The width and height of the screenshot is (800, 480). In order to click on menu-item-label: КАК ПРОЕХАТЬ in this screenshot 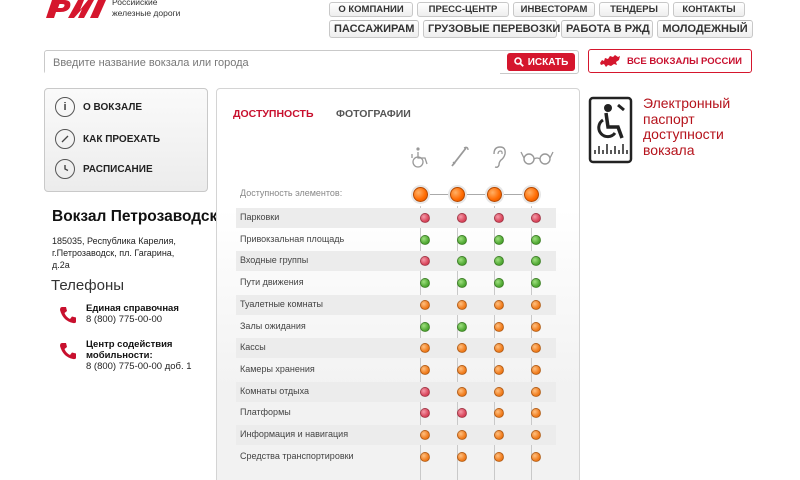, I will do `click(122, 139)`.